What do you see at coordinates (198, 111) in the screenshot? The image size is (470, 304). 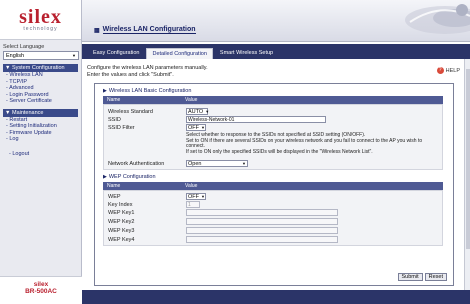 I see `wireless-standard-select: AUTO ▼` at bounding box center [198, 111].